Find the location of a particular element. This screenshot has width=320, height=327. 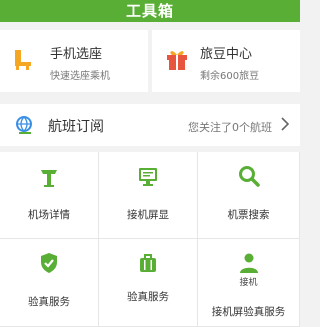

person-icon is located at coordinates (248, 263).